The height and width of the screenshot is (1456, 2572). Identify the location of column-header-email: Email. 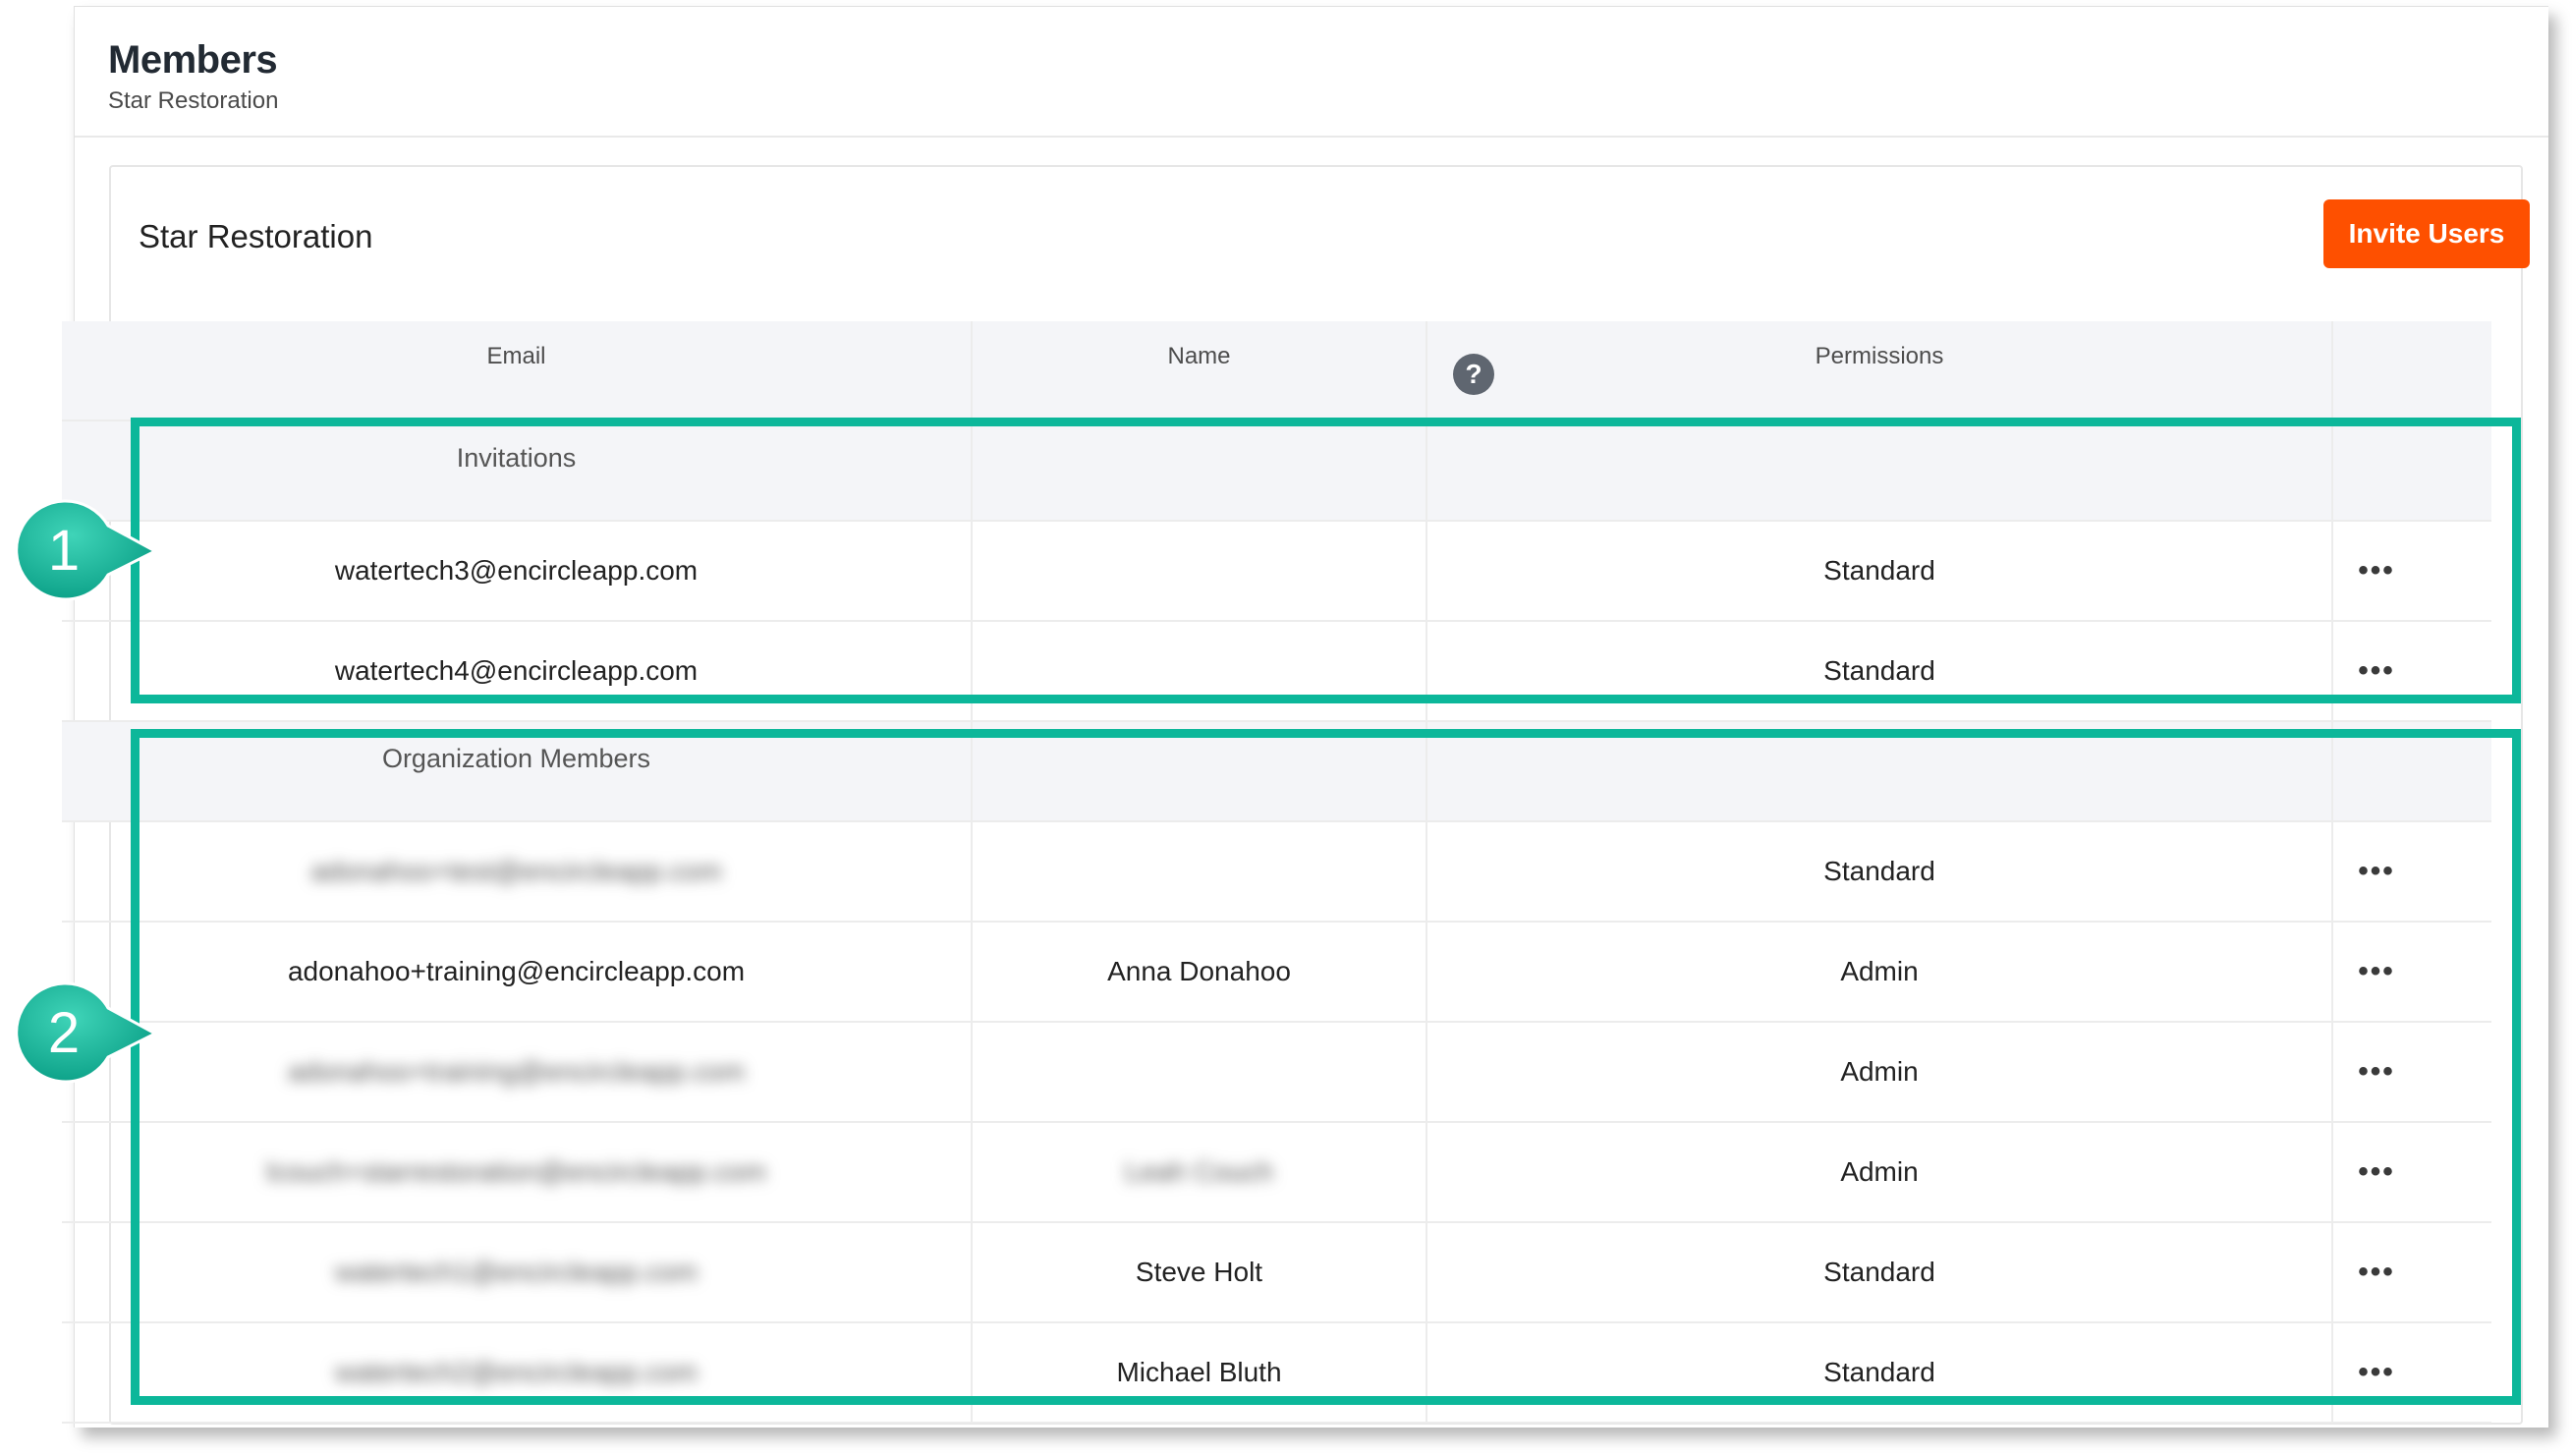
(516, 356).